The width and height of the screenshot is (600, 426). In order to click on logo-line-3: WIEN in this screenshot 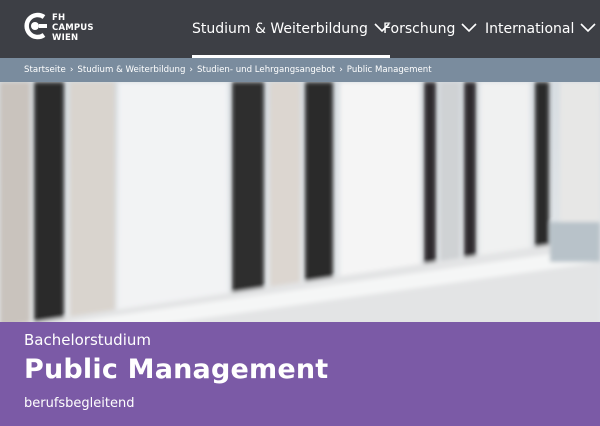, I will do `click(65, 38)`.